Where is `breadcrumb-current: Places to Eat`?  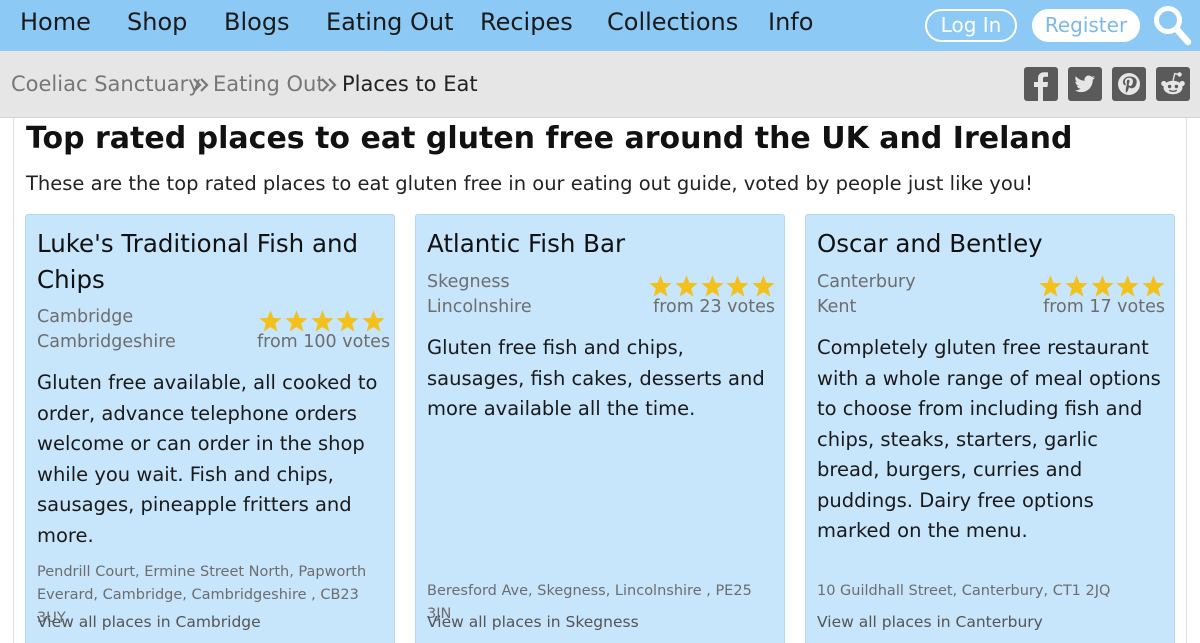 breadcrumb-current: Places to Eat is located at coordinates (410, 84).